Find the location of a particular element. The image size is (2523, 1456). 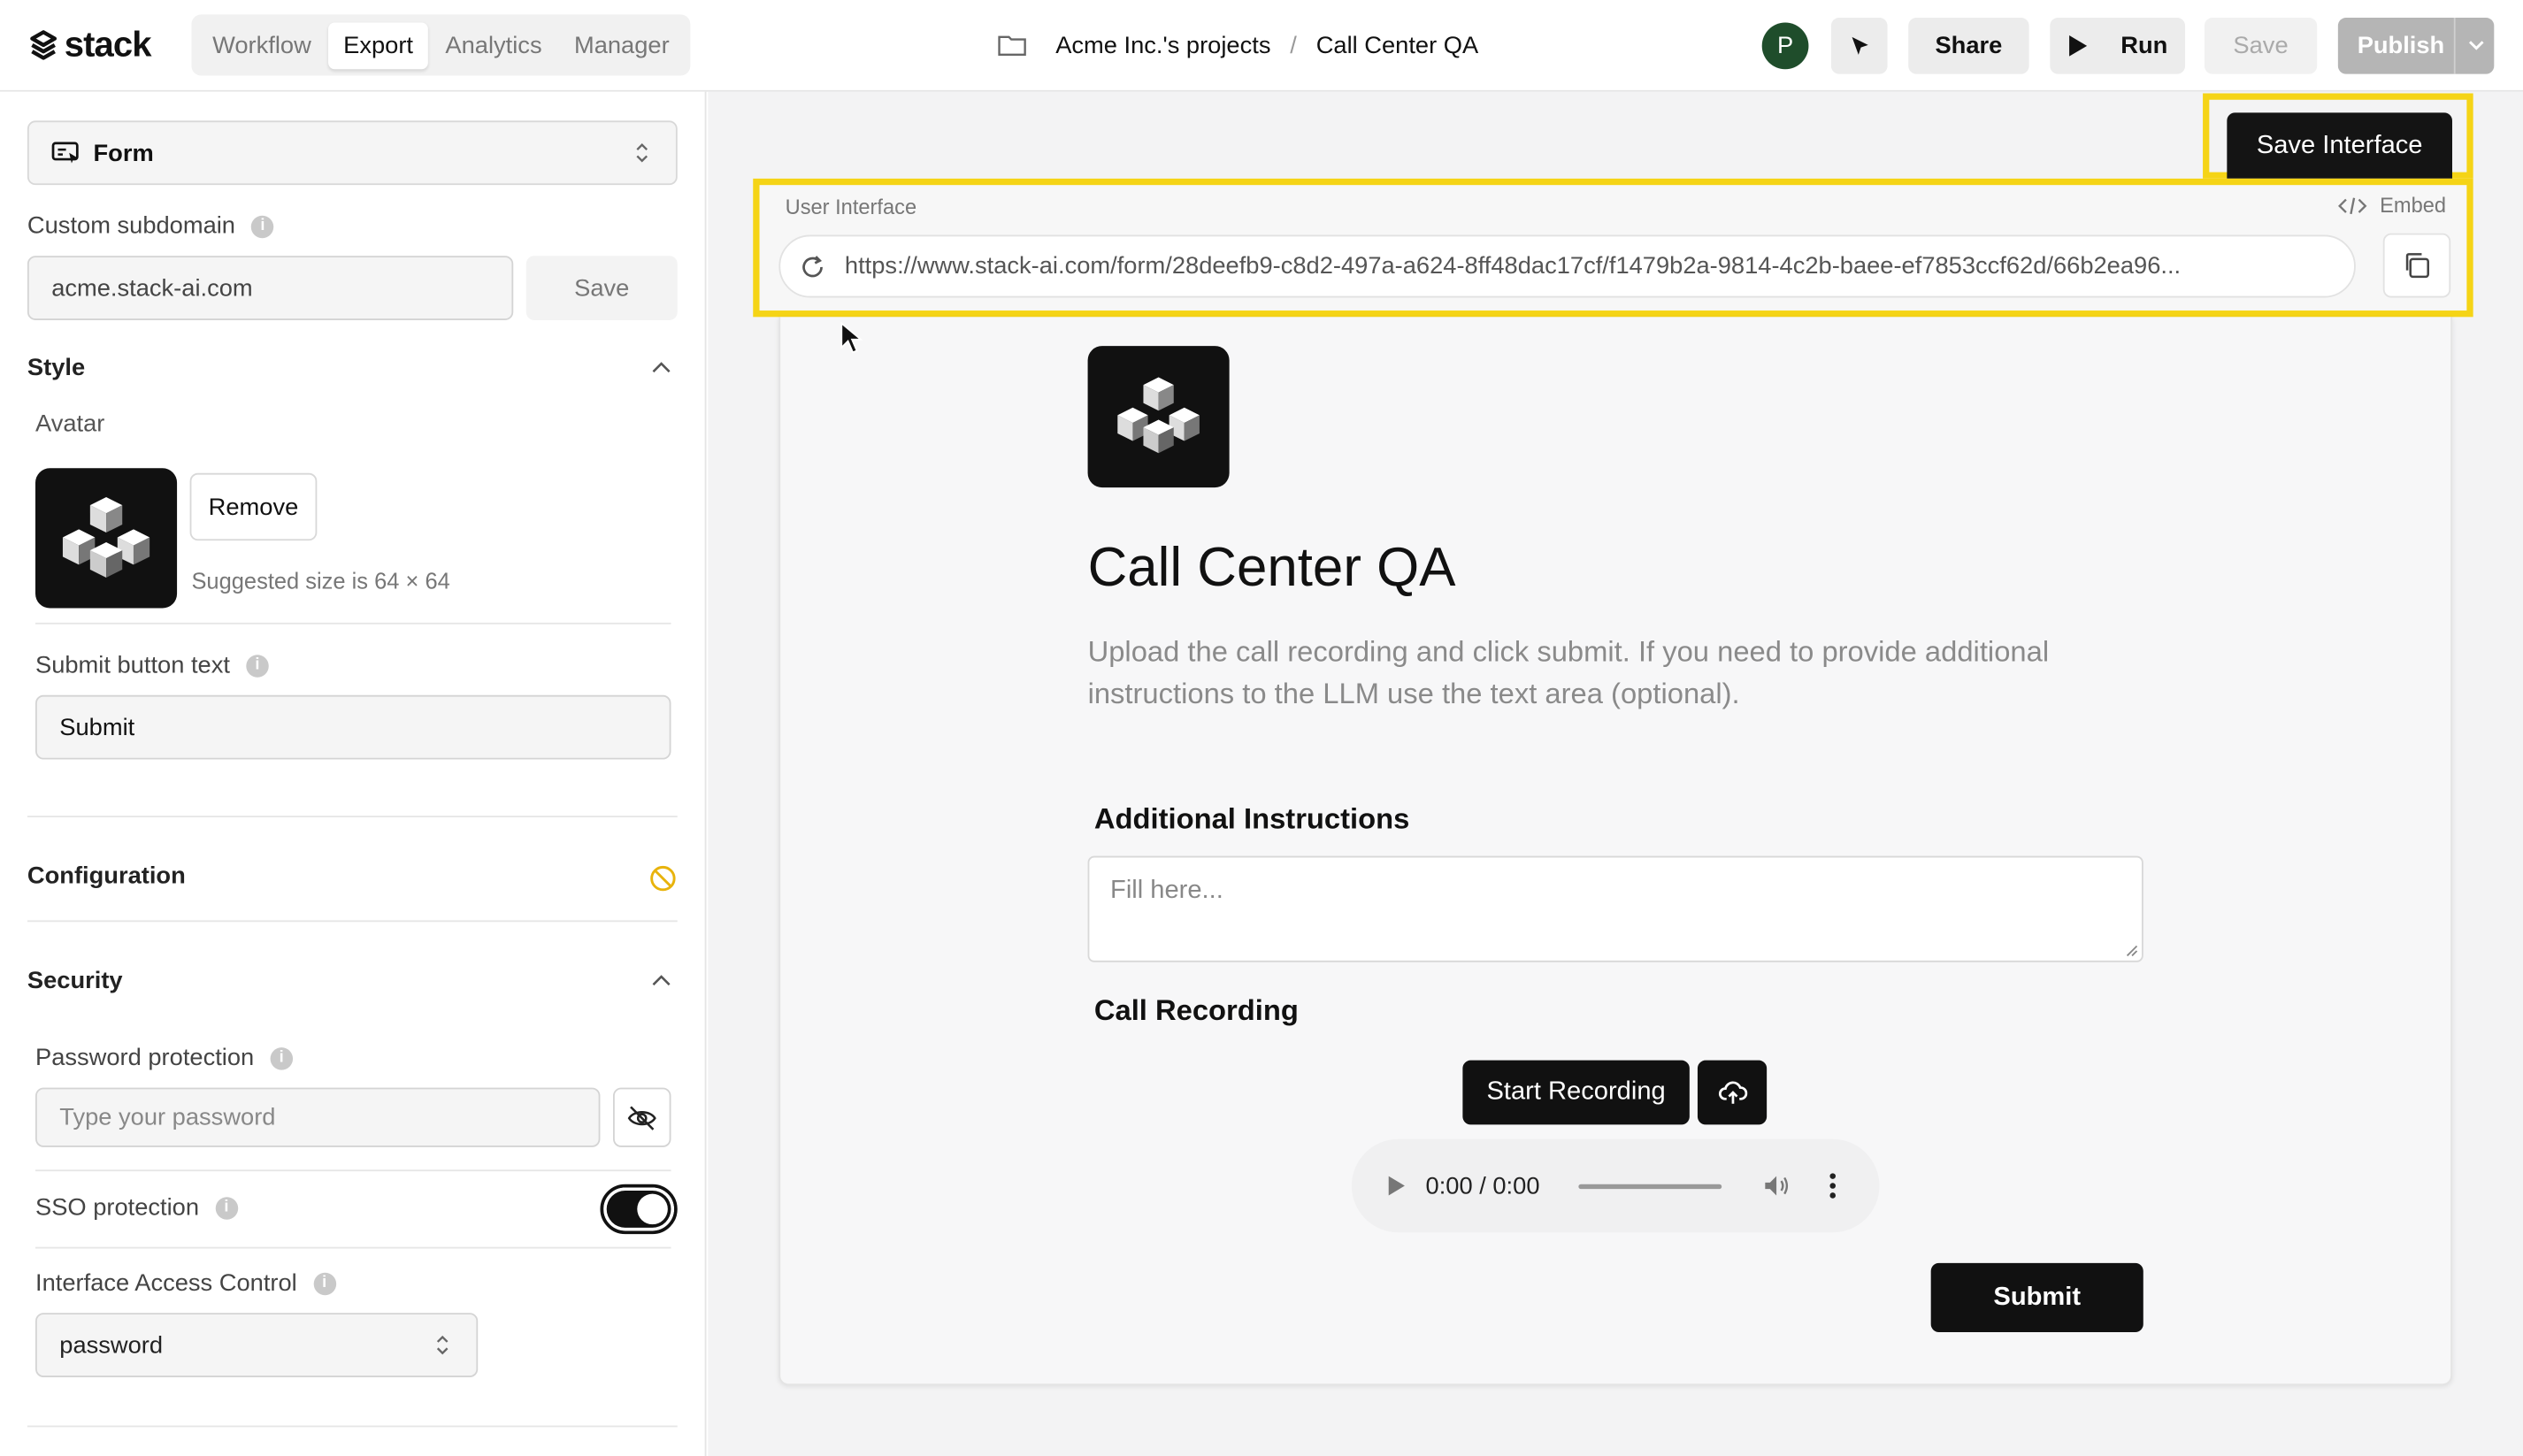

copy-url-button is located at coordinates (2416, 265).